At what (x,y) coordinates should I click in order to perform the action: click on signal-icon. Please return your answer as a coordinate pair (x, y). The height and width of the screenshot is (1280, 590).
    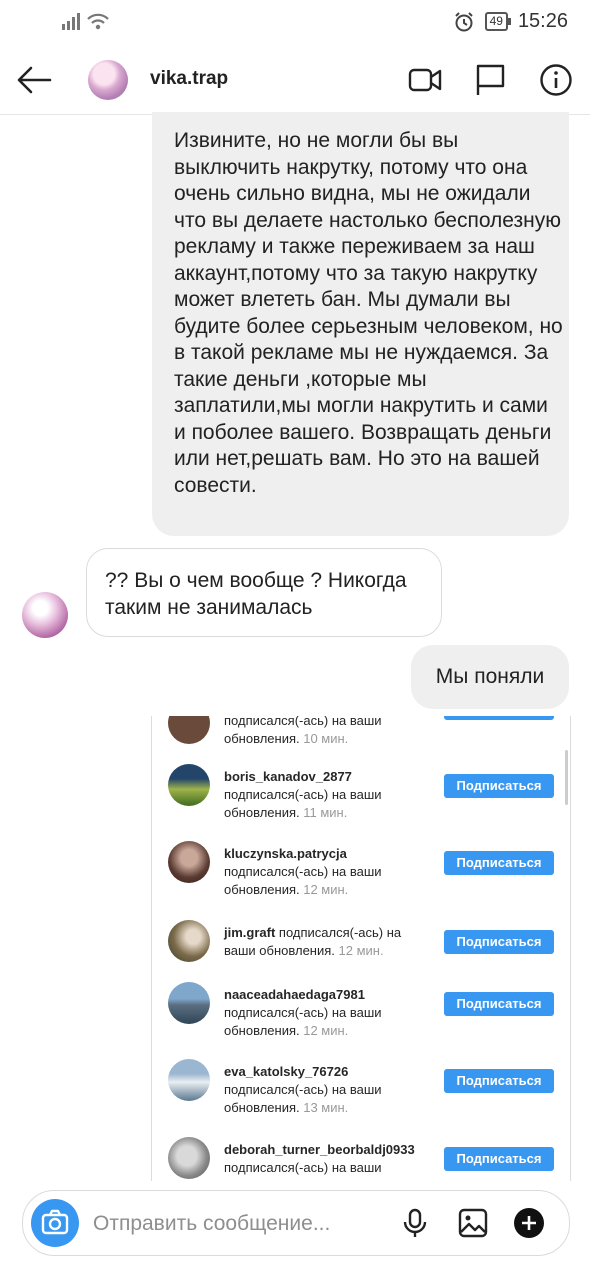
    Looking at the image, I should click on (71, 21).